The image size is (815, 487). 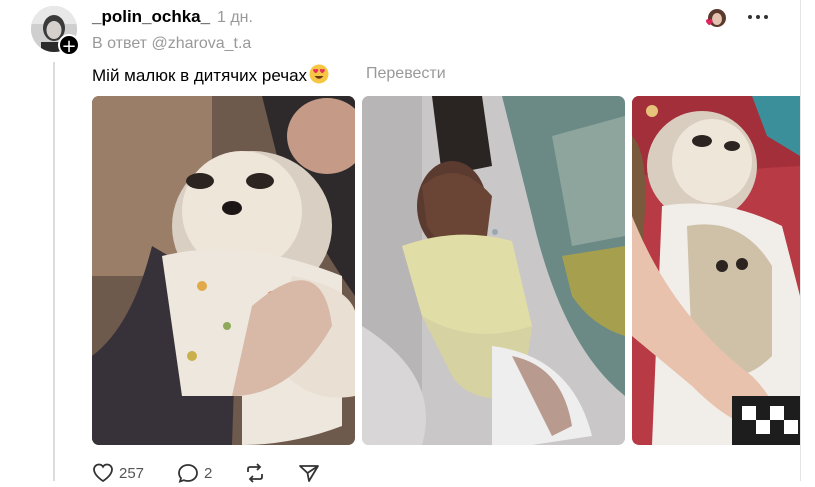 I want to click on smiling-face-with-heart-eyes-icon, so click(x=319, y=74).